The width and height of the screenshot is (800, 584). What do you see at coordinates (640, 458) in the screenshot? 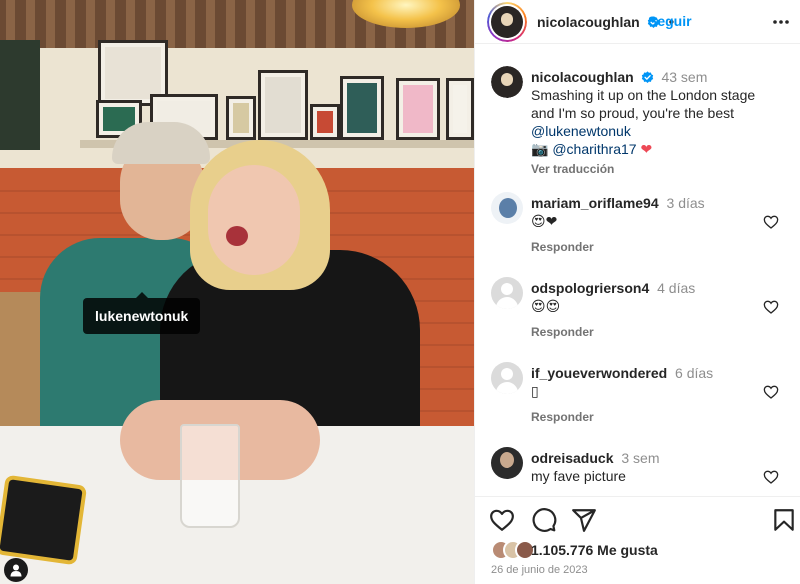
I see `comment-time: 3 sem` at bounding box center [640, 458].